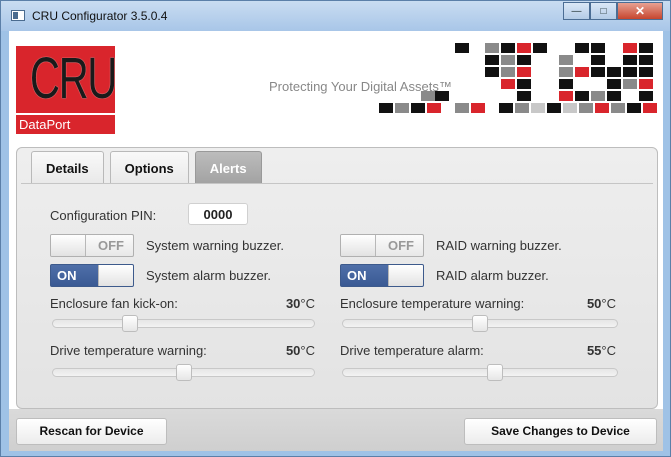 This screenshot has width=671, height=457. I want to click on app-icon, so click(18, 15).